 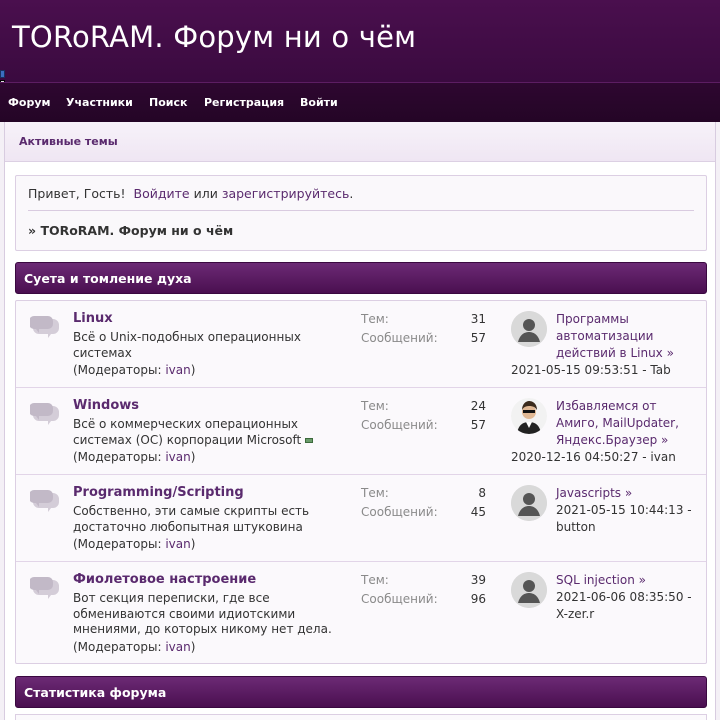 I want to click on breadcrumb: » TORoRAM. Форум ни о чём, so click(x=130, y=230).